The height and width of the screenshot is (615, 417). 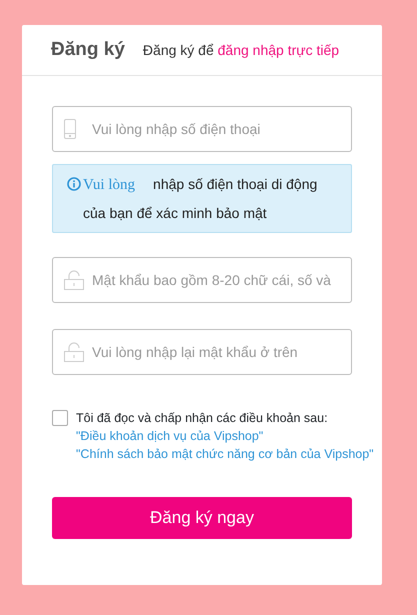 I want to click on terms-link: "Điều khoản dịch vụ của Vipshop", so click(x=170, y=436).